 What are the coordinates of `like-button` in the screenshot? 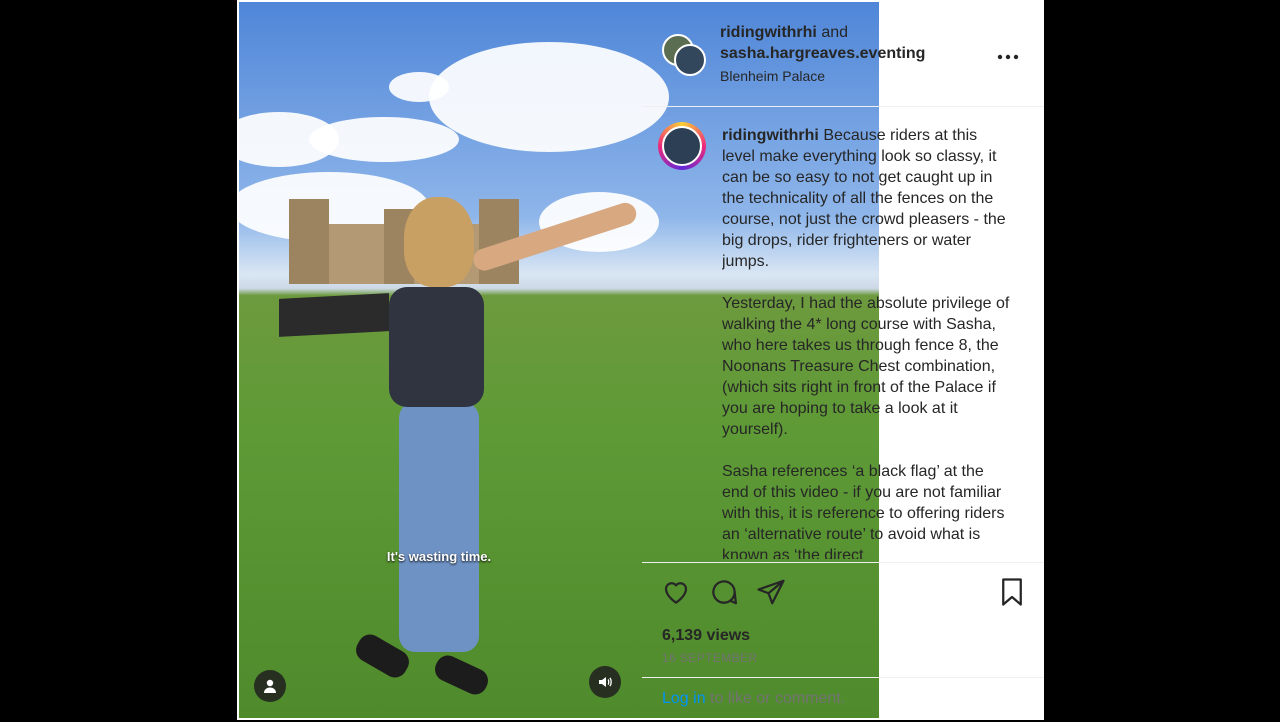 It's located at (677, 593).